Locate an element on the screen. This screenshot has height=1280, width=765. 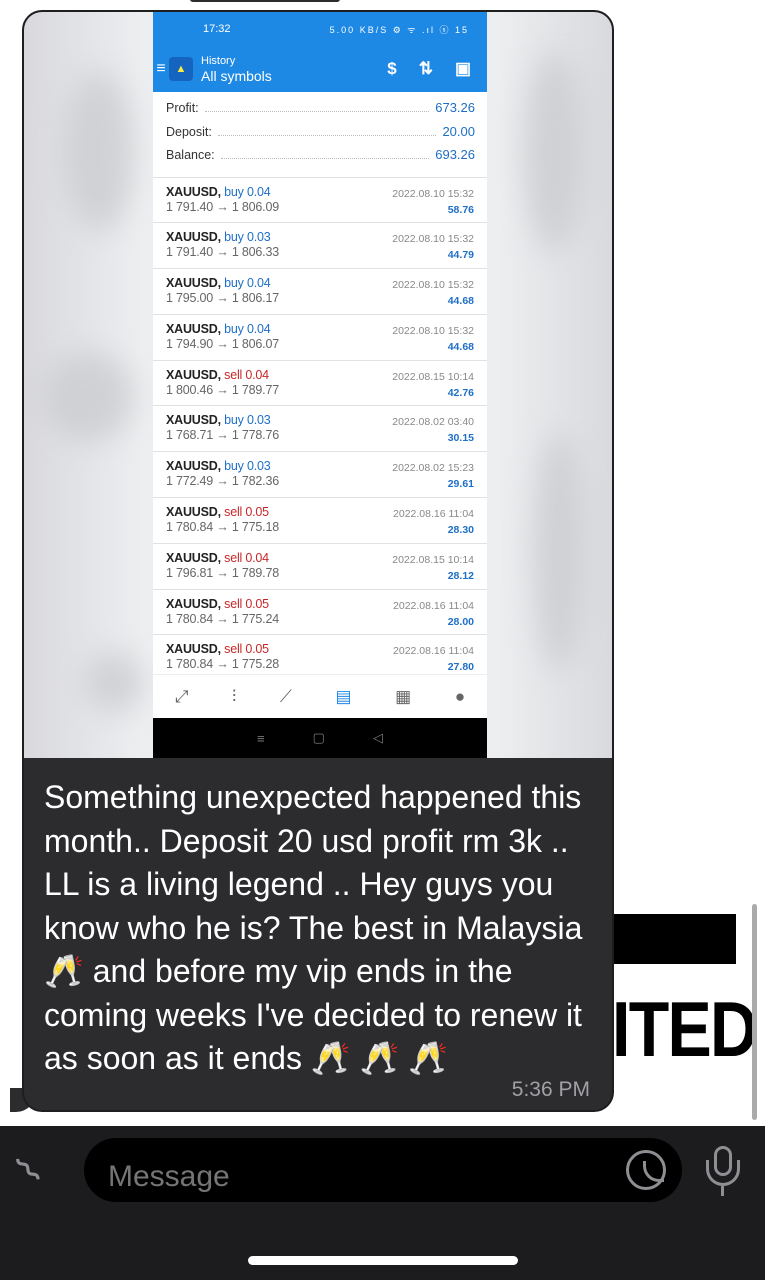
trade-profit: 44.68 is located at coordinates (460, 346).